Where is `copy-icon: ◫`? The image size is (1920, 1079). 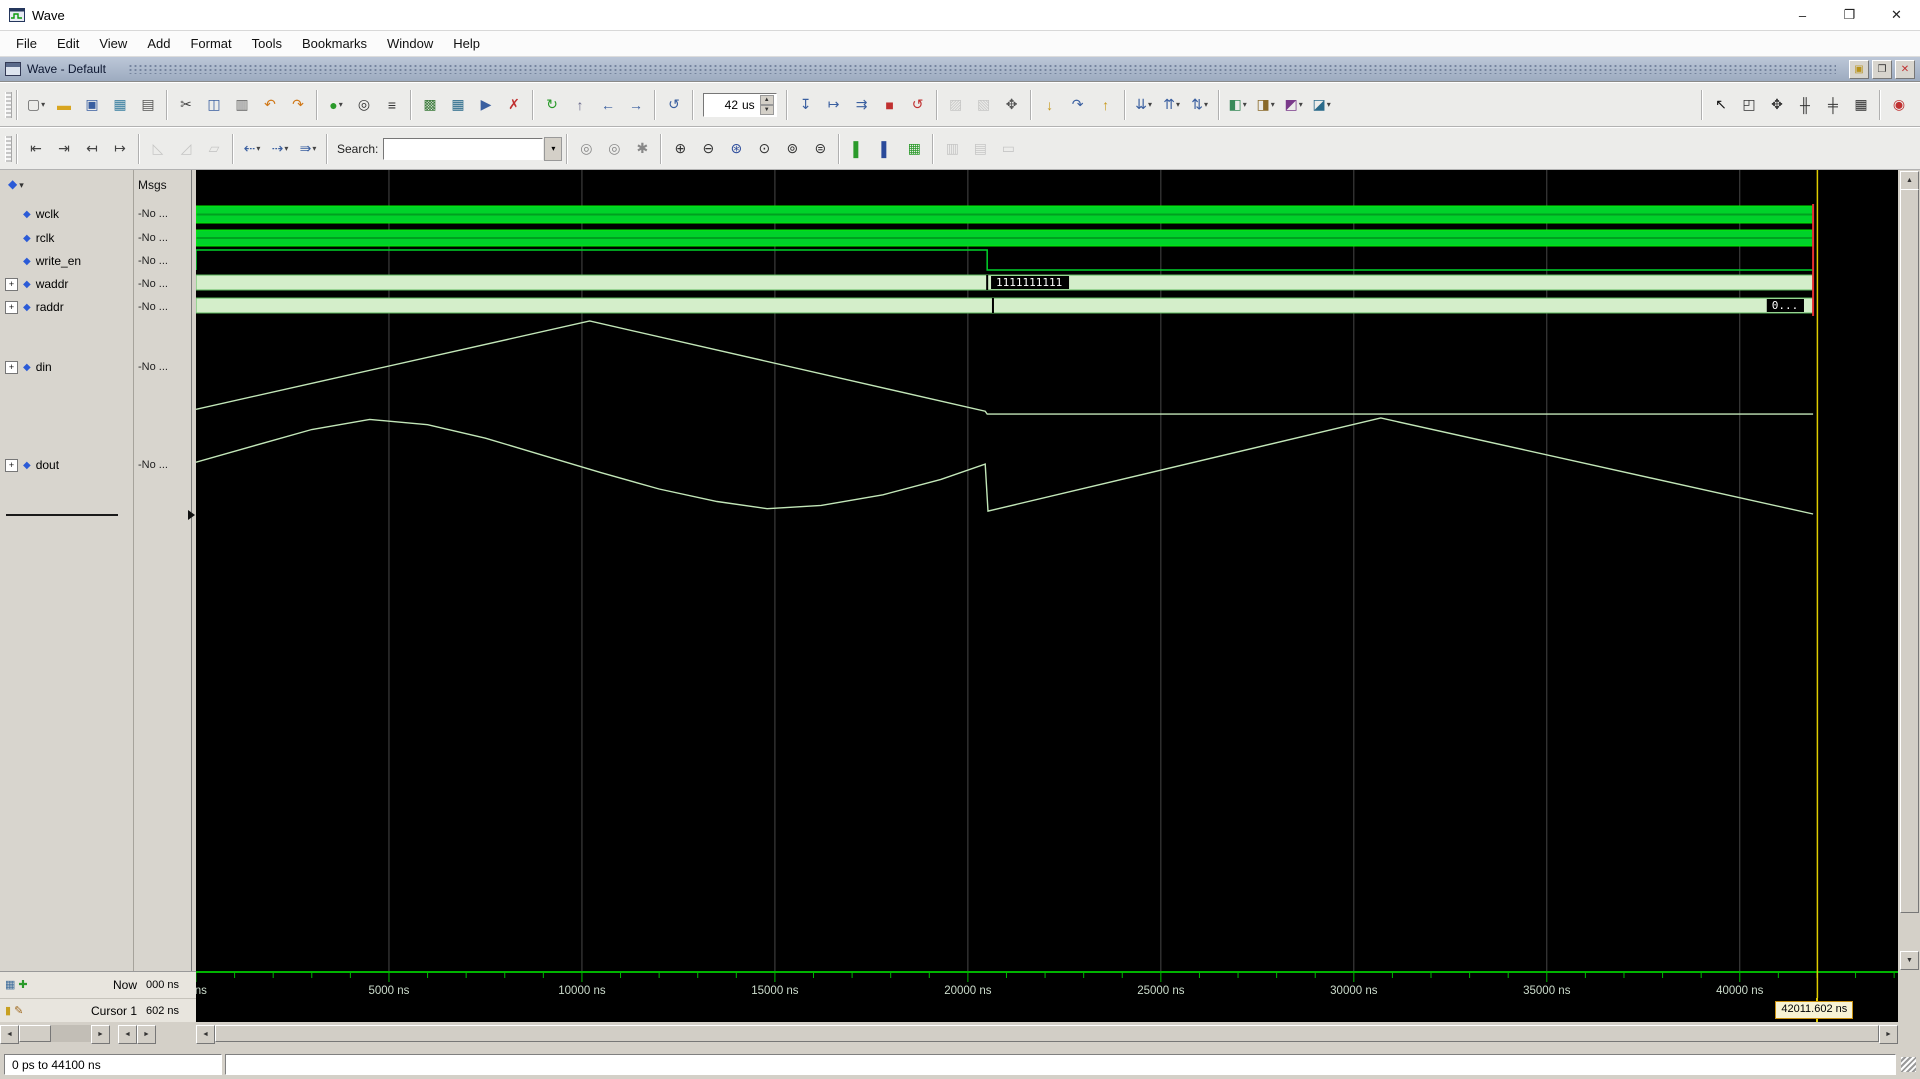 copy-icon: ◫ is located at coordinates (214, 105).